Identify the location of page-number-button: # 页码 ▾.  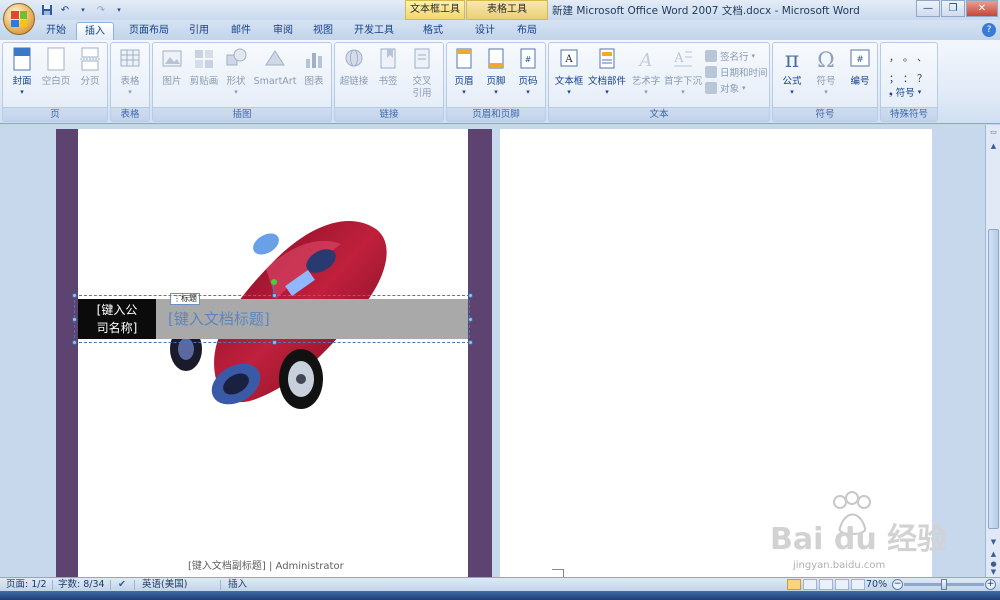
(528, 71).